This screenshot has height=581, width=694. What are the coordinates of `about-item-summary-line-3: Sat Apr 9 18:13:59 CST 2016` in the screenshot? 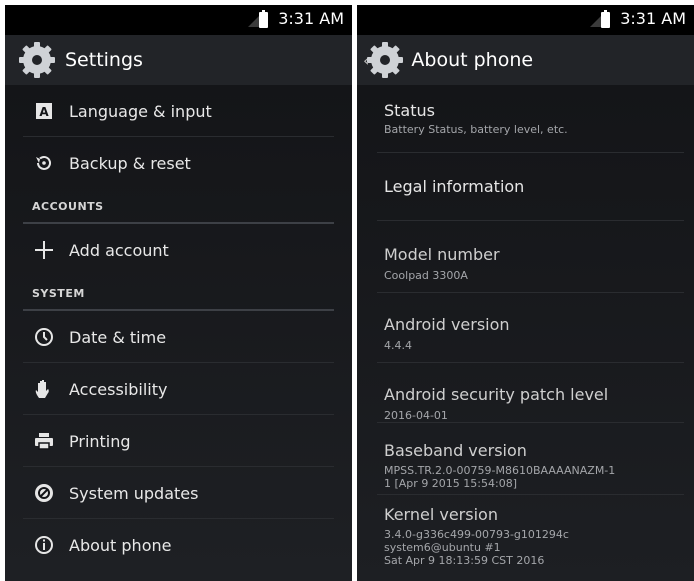 It's located at (464, 560).